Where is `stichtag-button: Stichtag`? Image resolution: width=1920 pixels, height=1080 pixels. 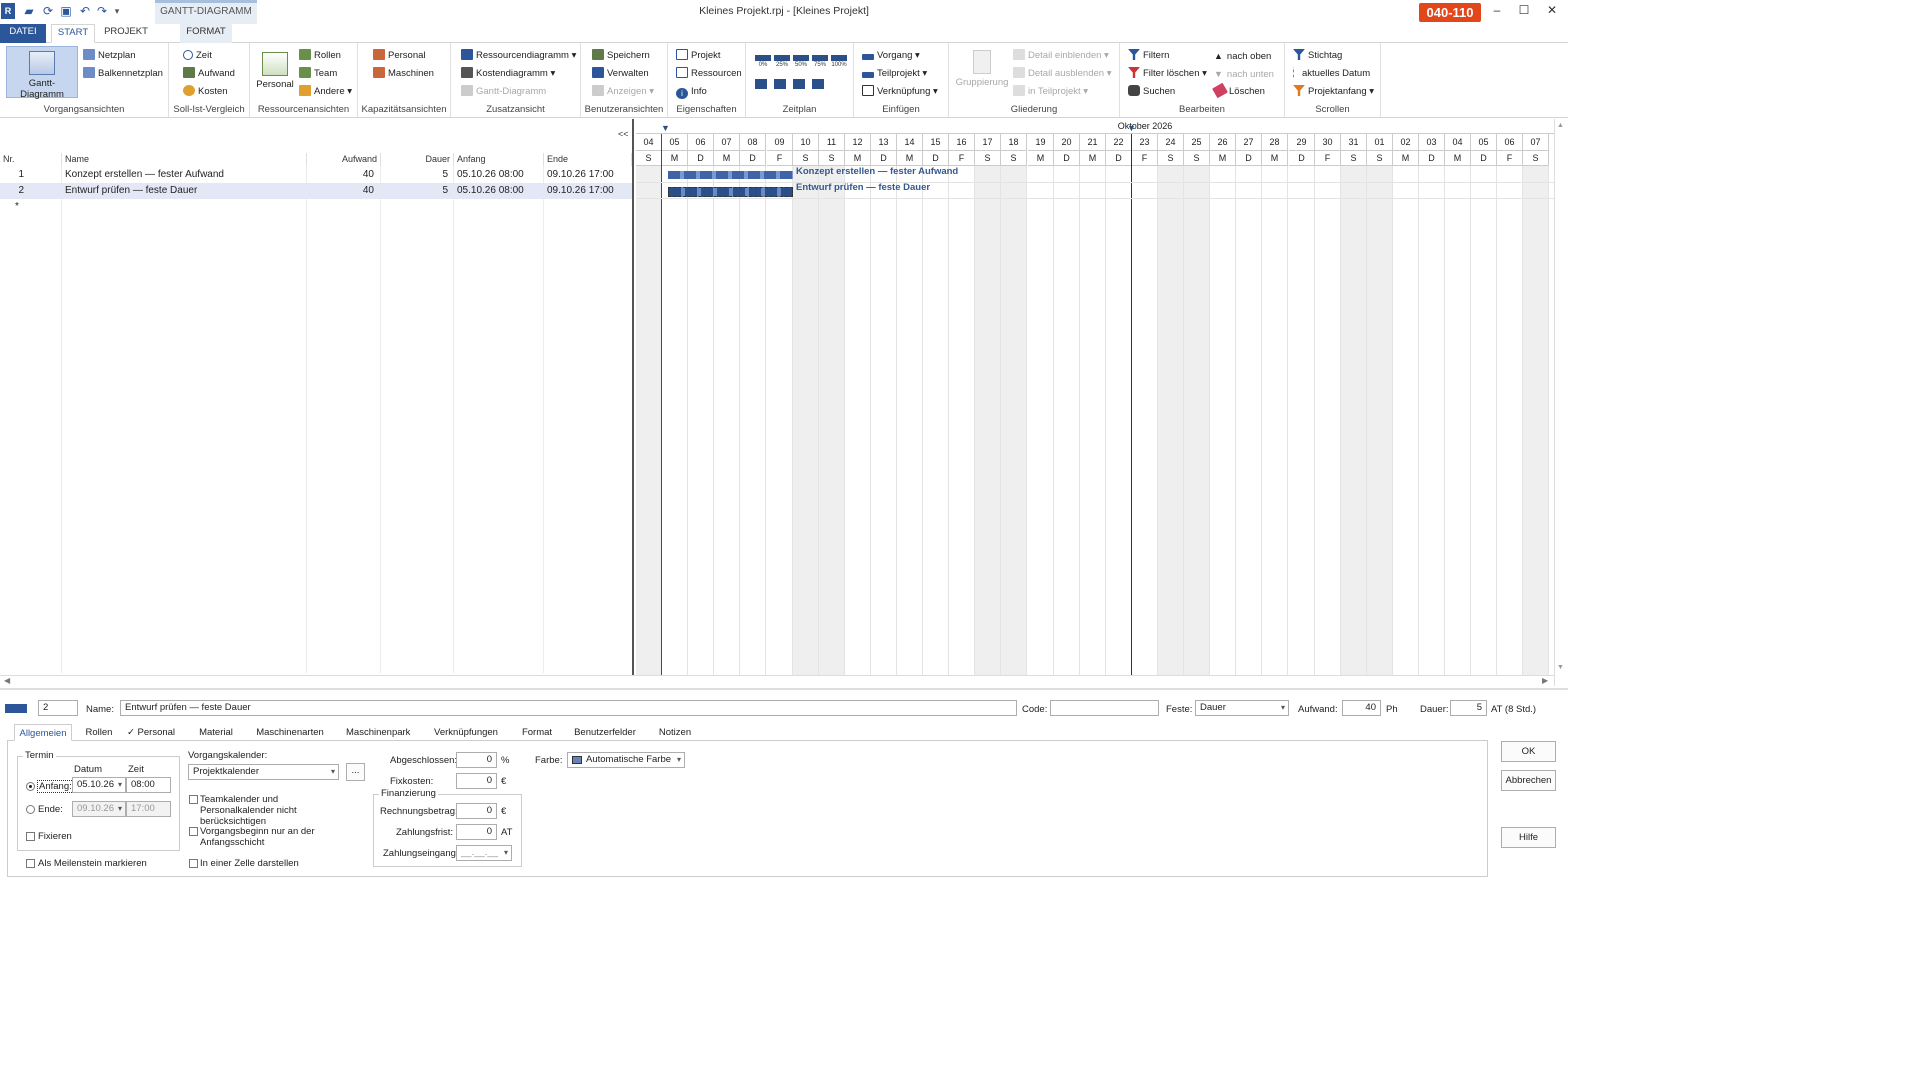
stichtag-button: Stichtag is located at coordinates (1317, 56).